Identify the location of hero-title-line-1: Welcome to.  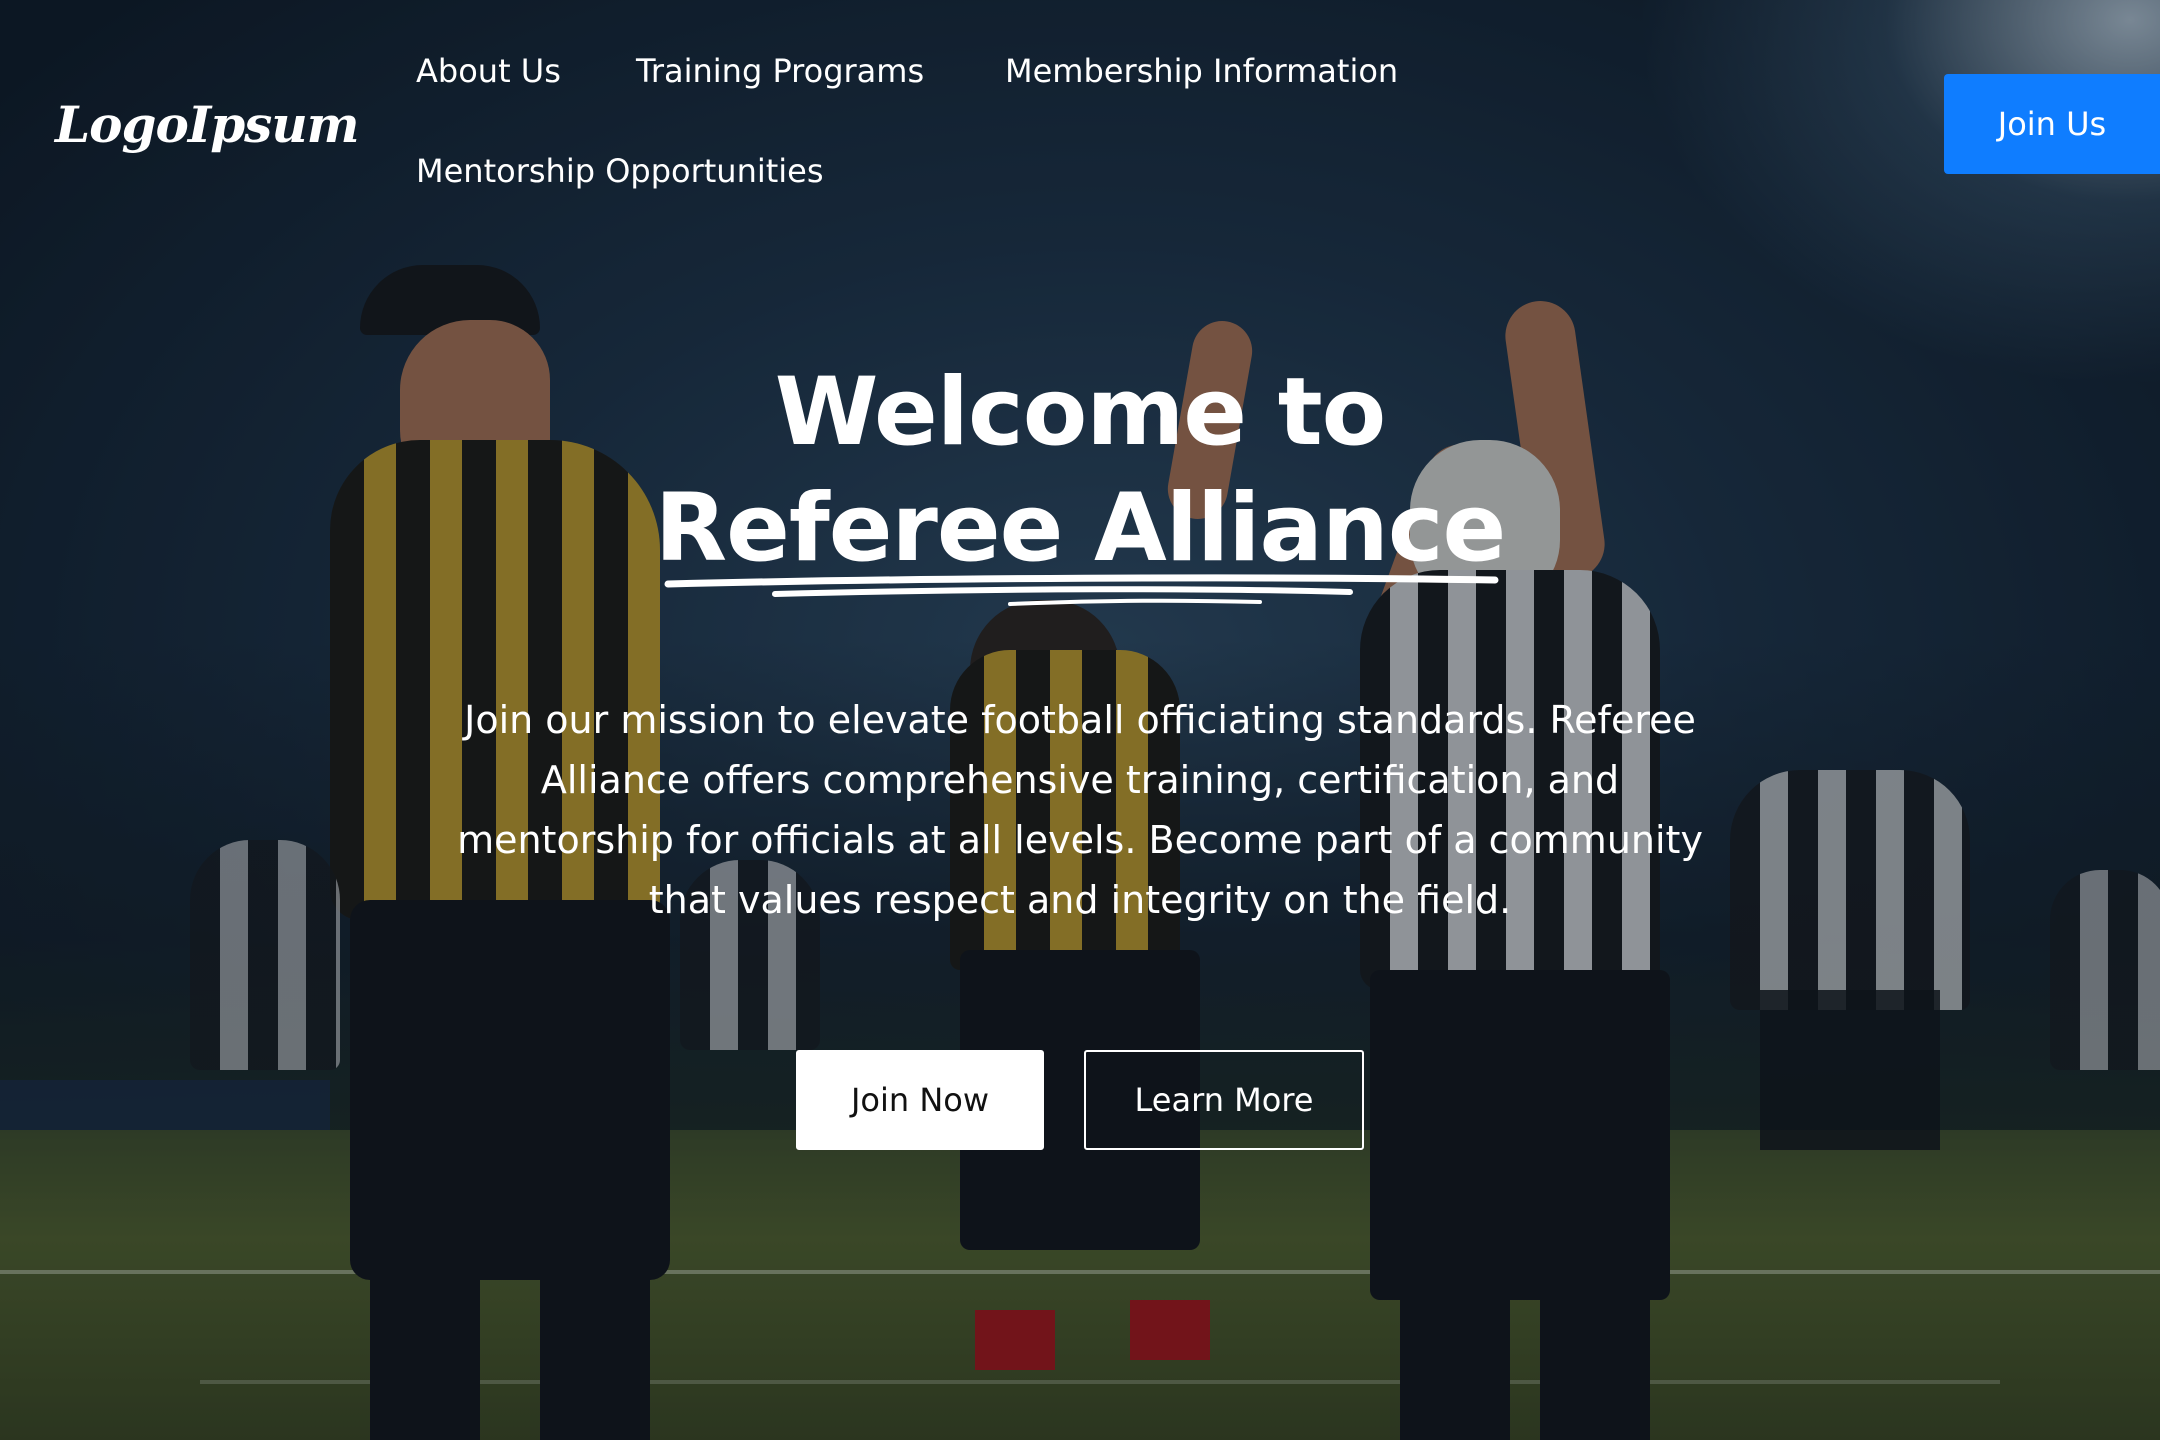
(1080, 412).